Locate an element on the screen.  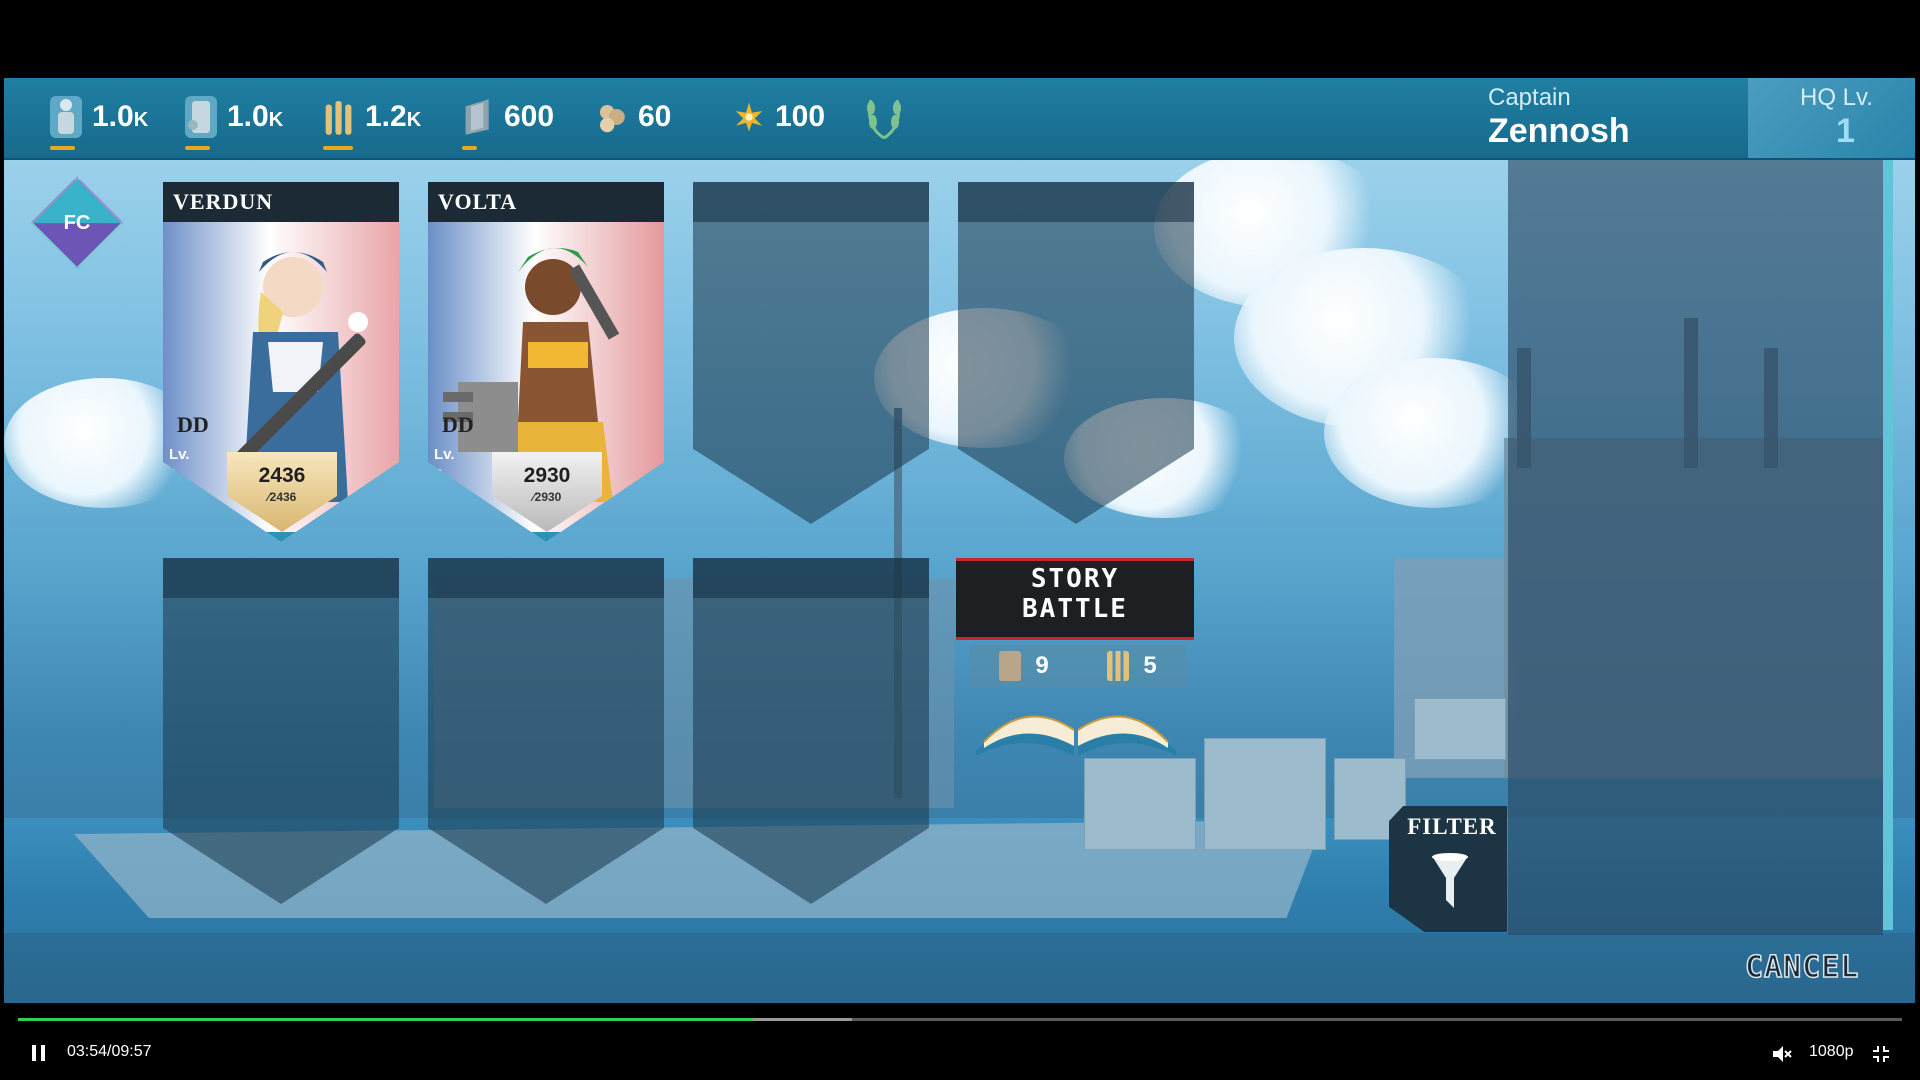
resource-fuel-value: 1.0K is located at coordinates (255, 116).